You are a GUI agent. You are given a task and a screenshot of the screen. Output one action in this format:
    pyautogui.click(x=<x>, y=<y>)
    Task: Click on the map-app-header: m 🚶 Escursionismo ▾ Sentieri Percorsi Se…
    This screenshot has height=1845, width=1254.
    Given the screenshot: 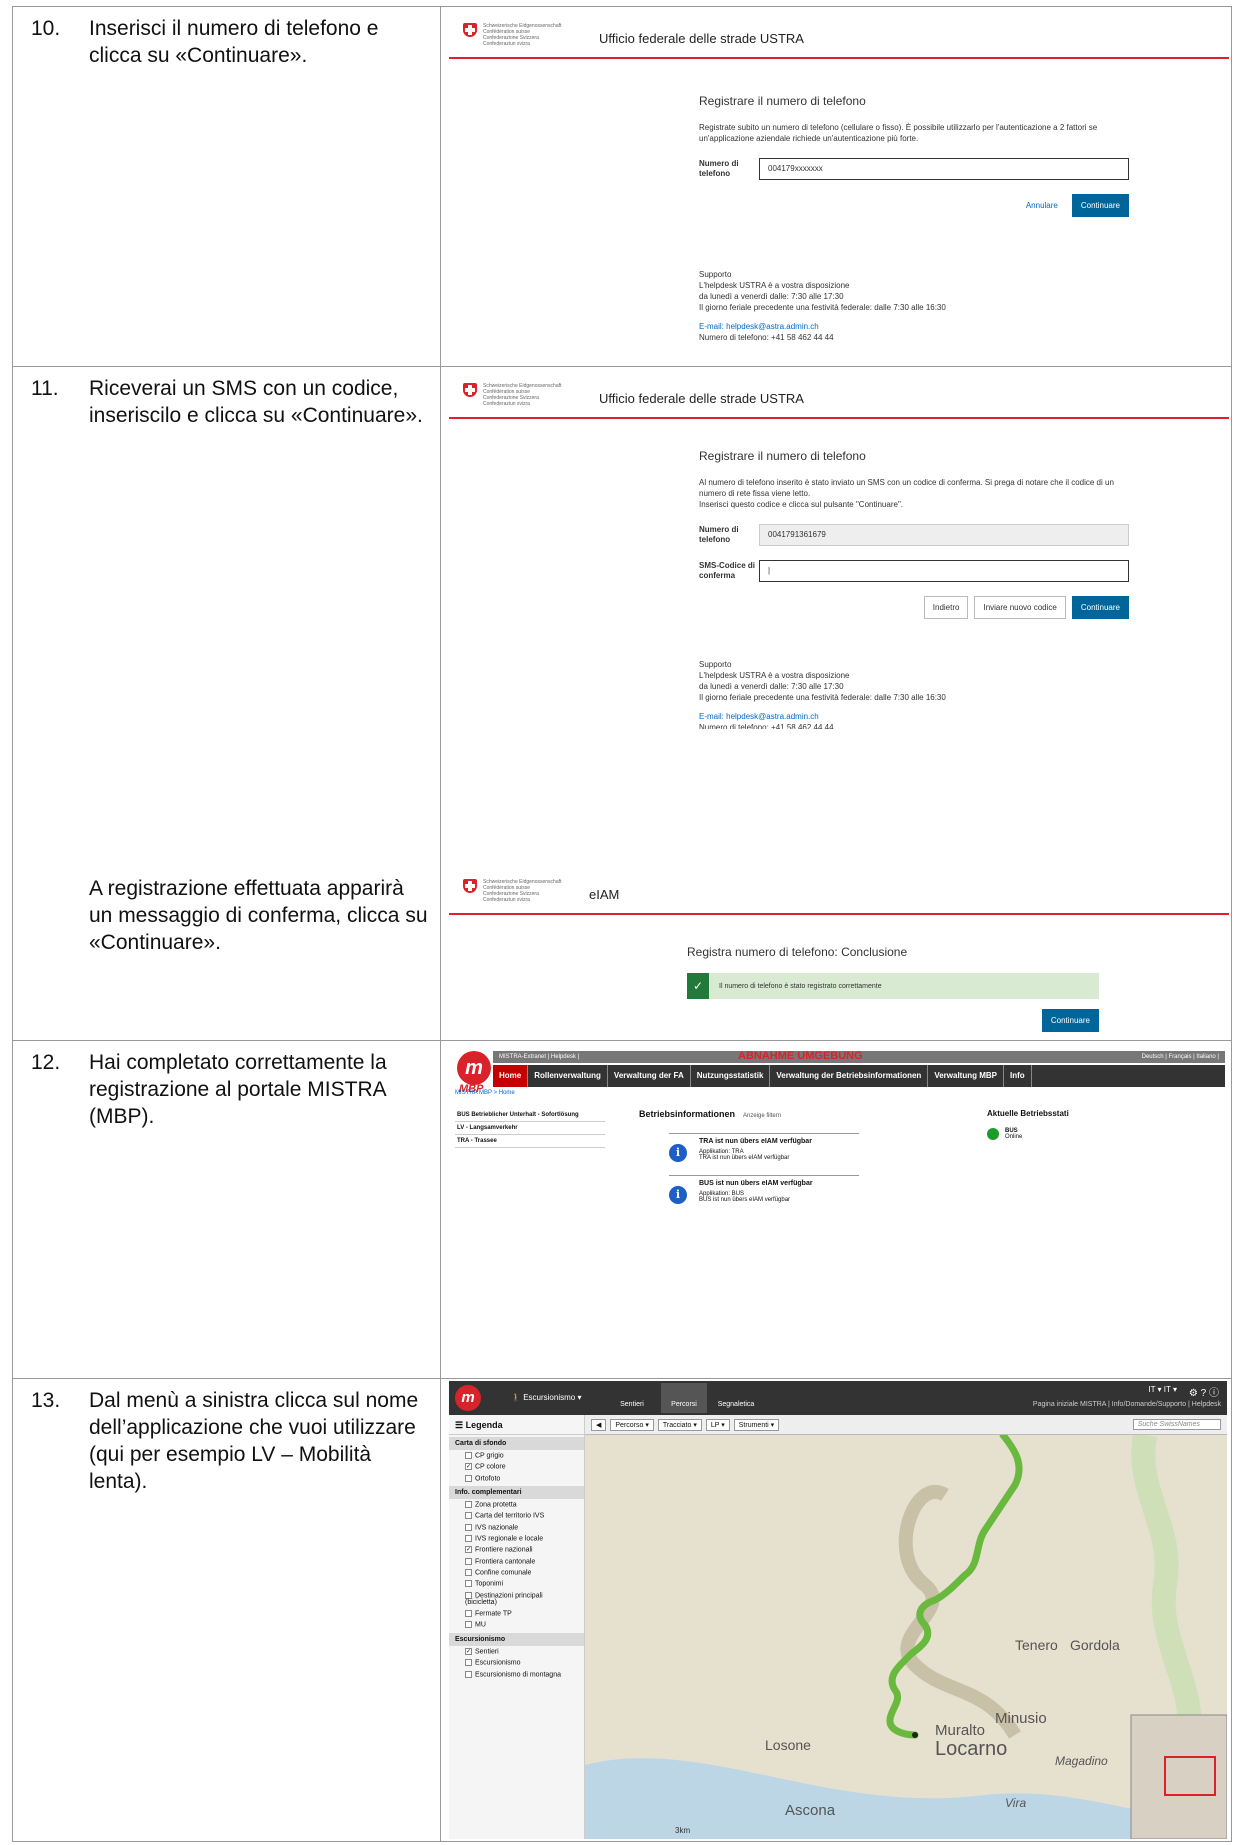 What is the action you would take?
    pyautogui.click(x=838, y=1398)
    